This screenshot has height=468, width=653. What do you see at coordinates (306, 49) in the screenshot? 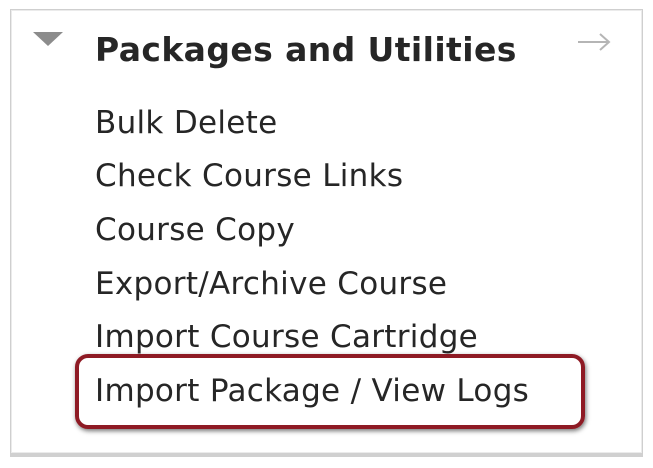
I see `panel-title: Packages and Utilities` at bounding box center [306, 49].